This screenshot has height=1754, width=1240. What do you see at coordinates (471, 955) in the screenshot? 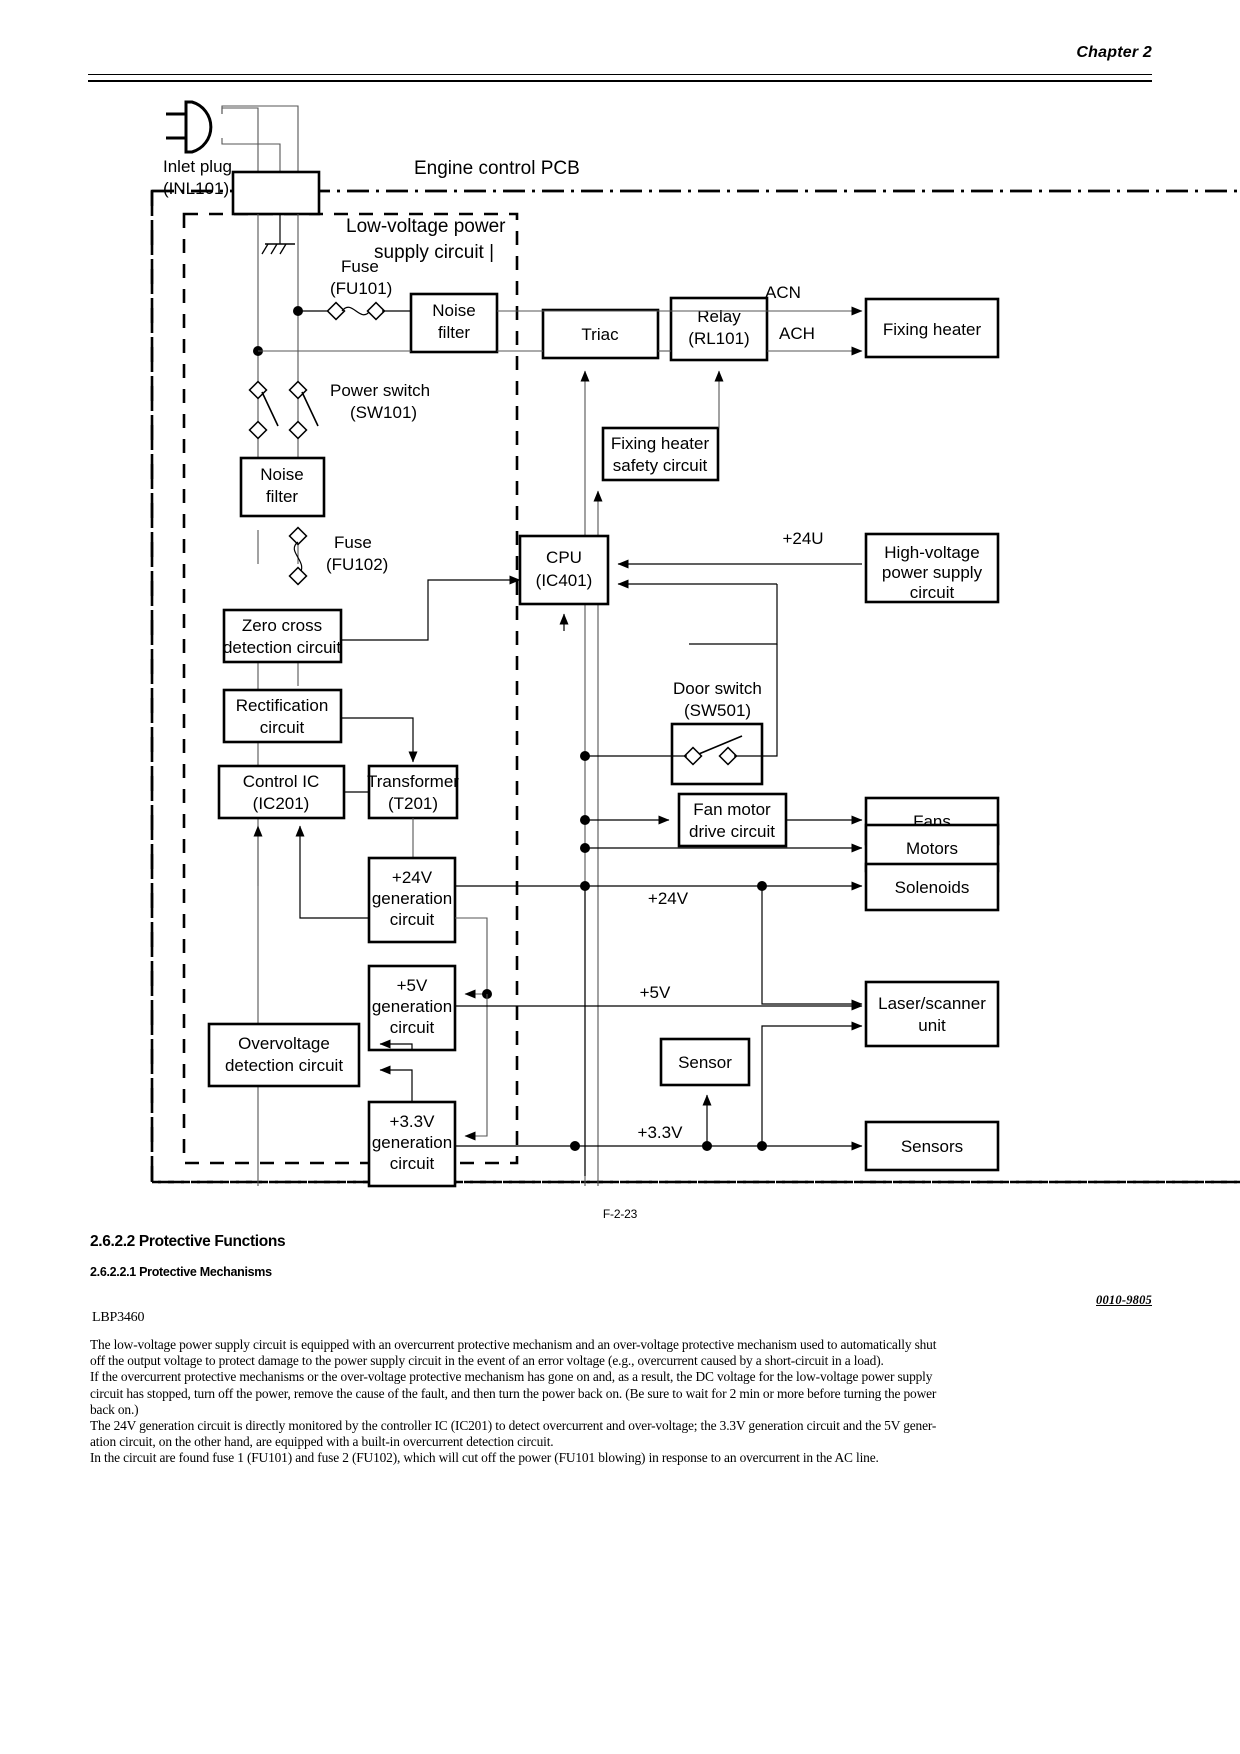
I see `wire-24v-branch` at bounding box center [471, 955].